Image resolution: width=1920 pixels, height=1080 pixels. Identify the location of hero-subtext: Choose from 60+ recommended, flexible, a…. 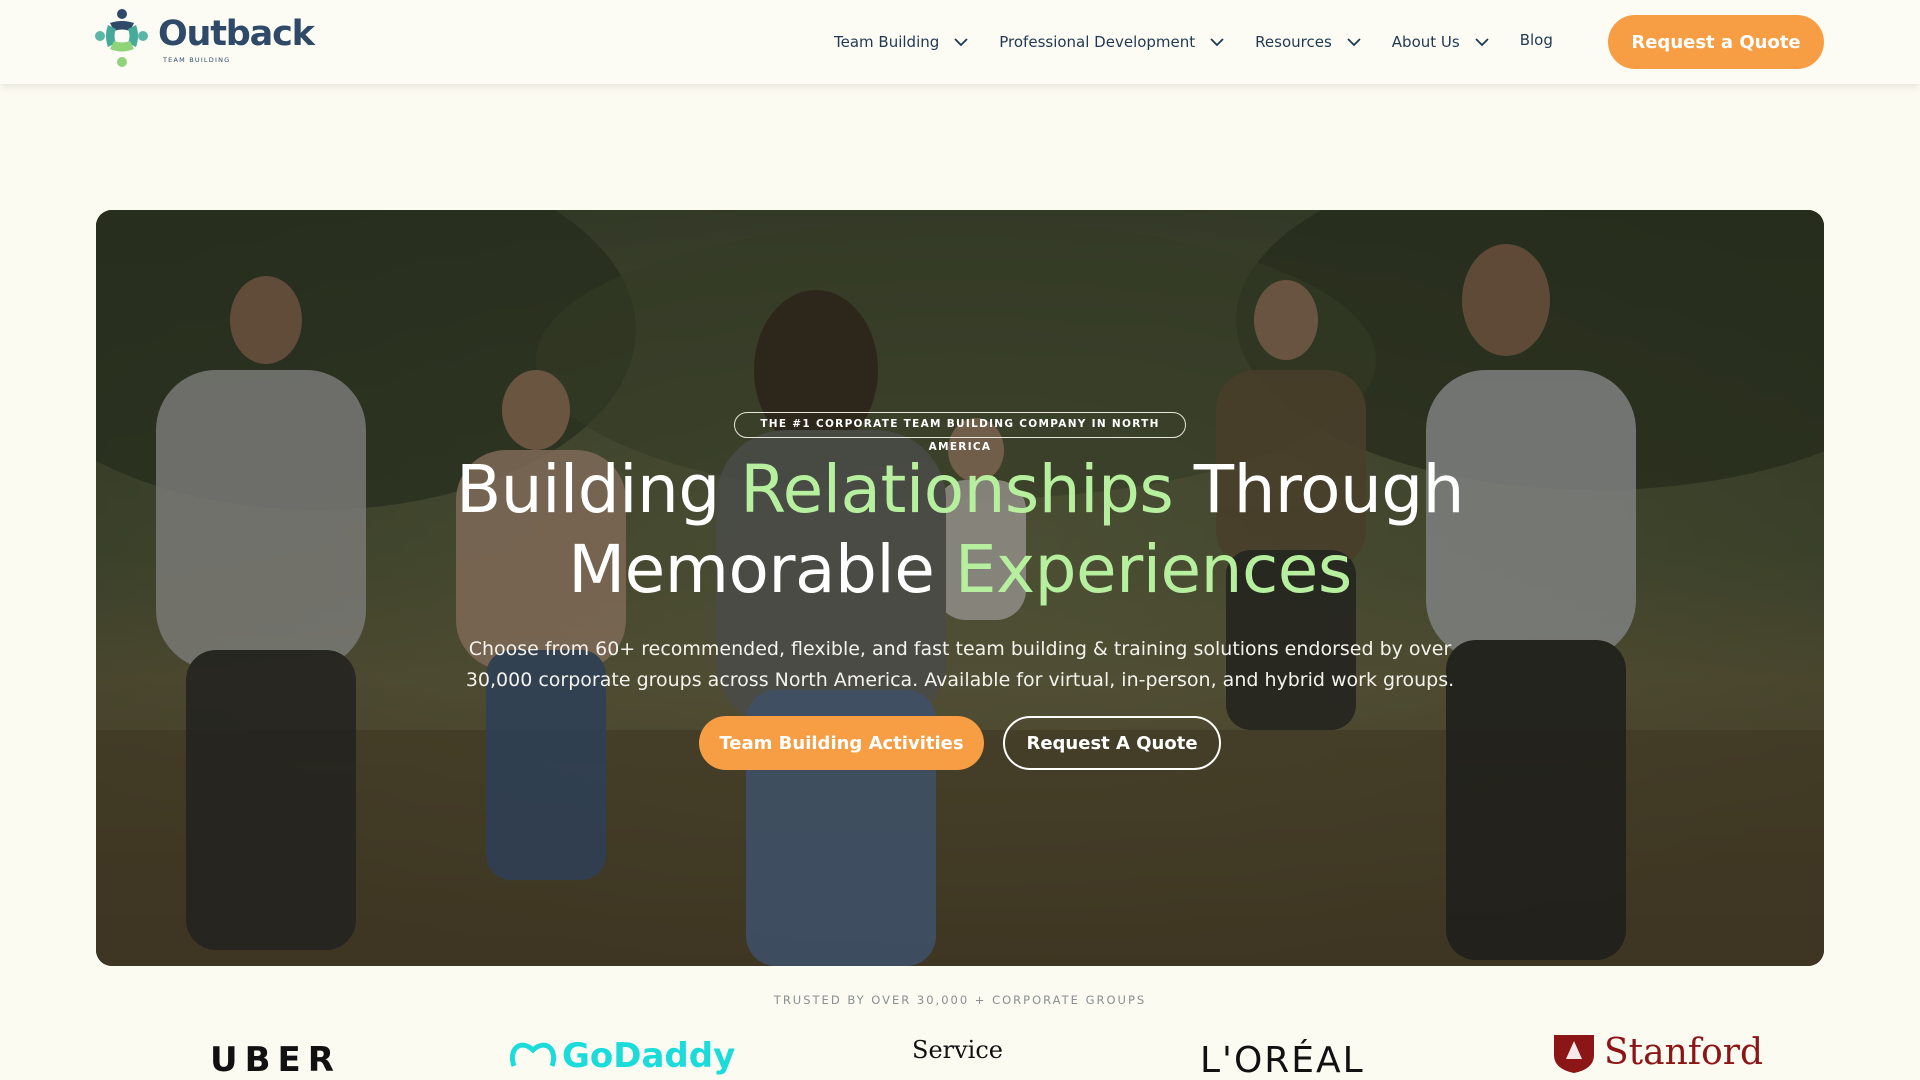
(960, 665).